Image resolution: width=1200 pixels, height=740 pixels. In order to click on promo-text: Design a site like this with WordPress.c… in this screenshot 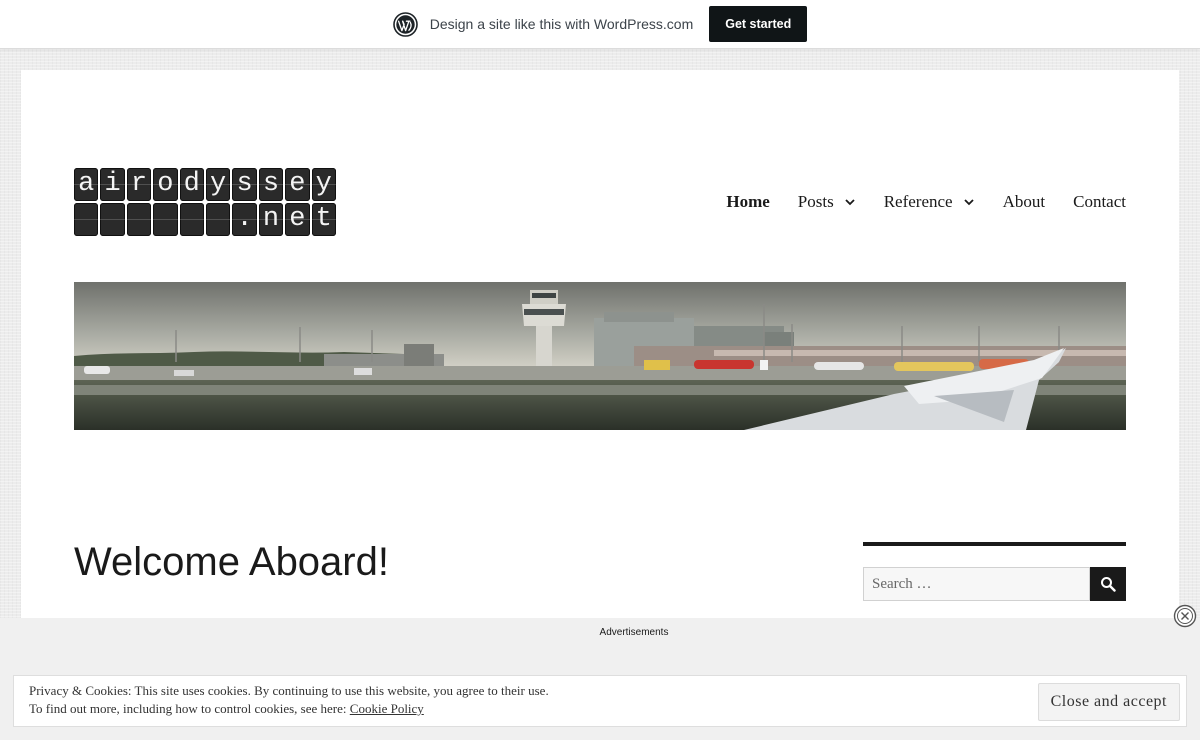, I will do `click(561, 24)`.